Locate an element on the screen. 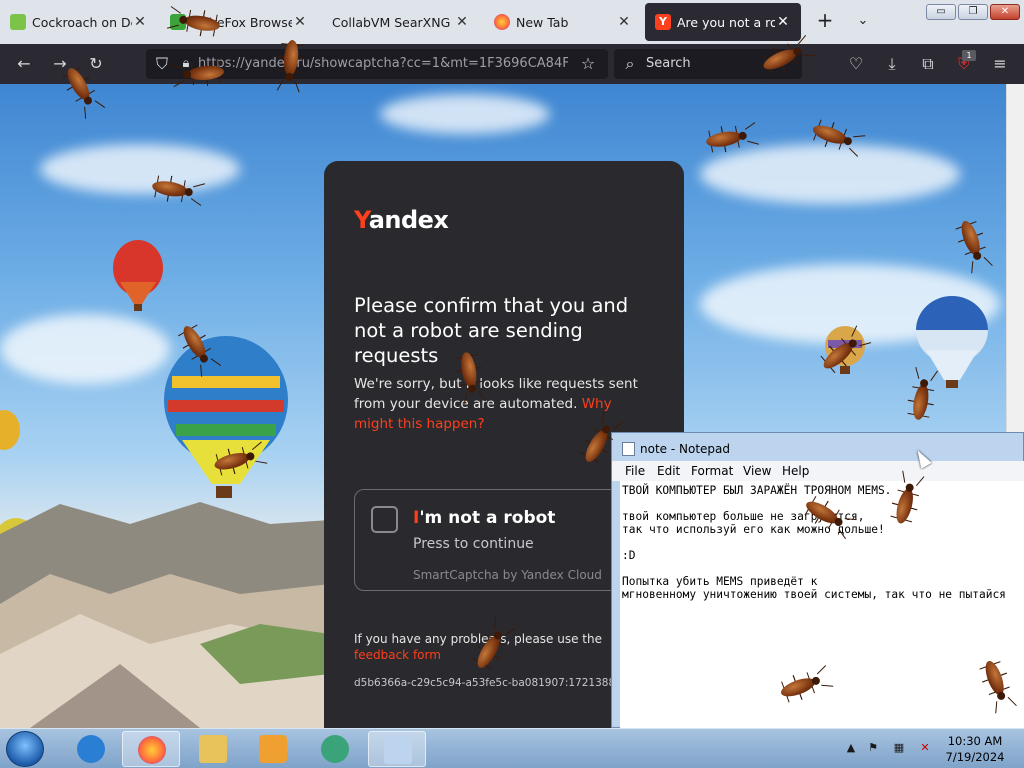  search-placeholder: Search is located at coordinates (668, 63).